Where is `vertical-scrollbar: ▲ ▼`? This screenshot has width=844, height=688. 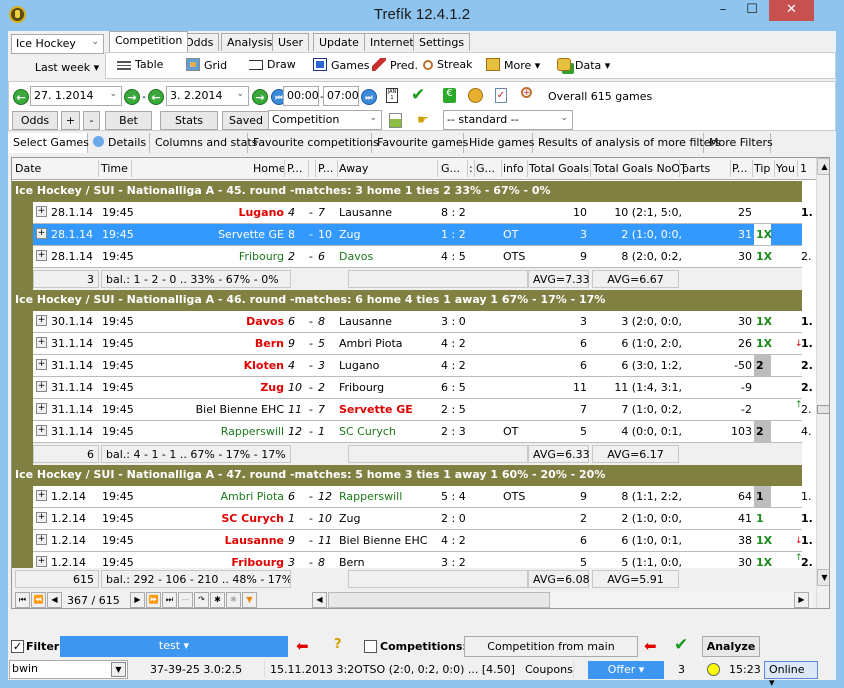
vertical-scrollbar: ▲ ▼ is located at coordinates (822, 383).